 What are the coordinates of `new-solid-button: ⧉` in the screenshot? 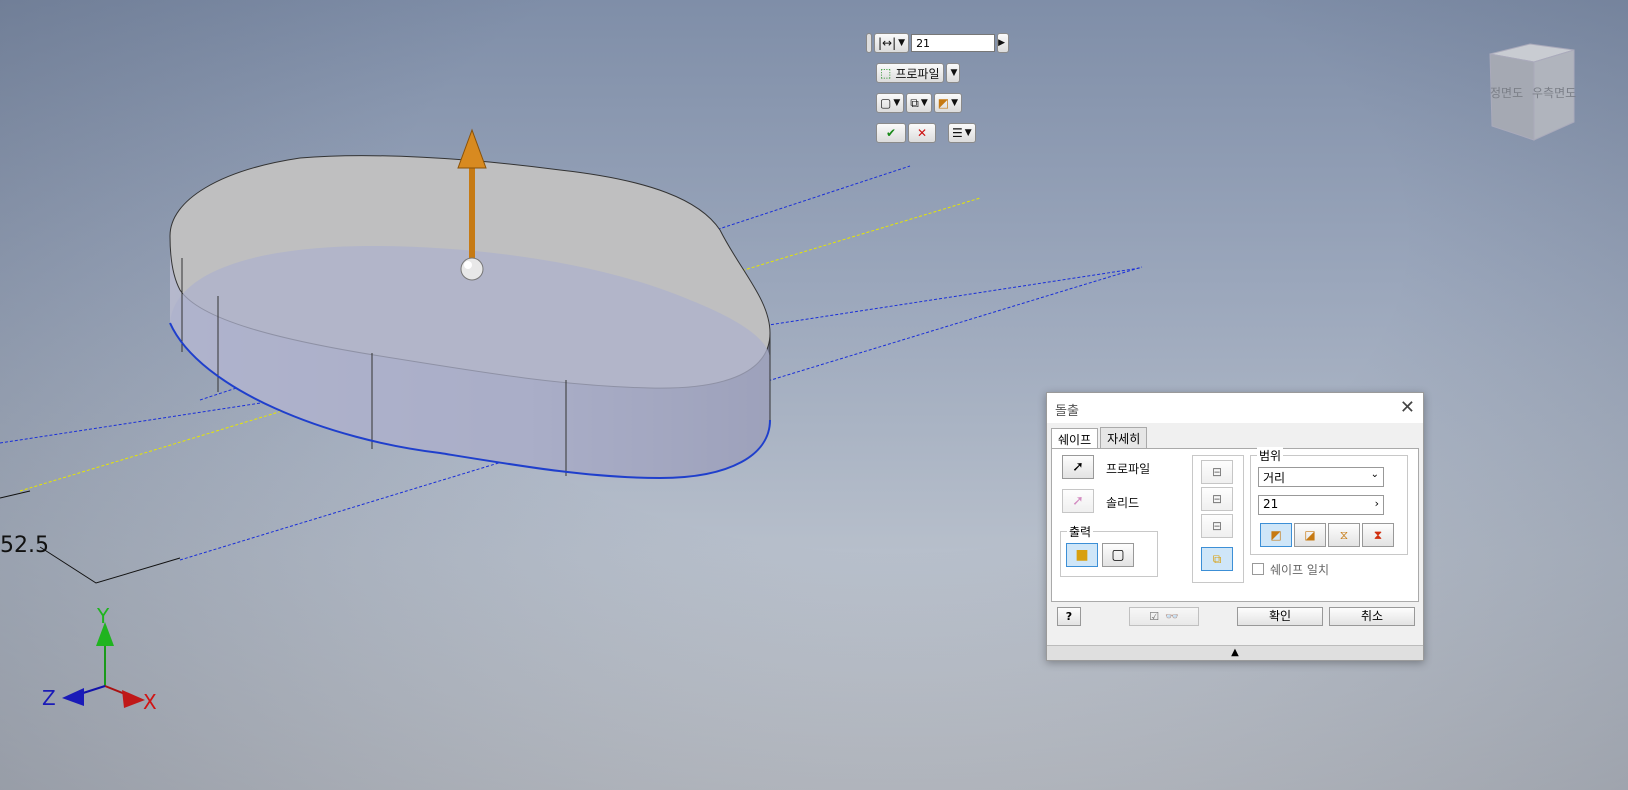 It's located at (1217, 559).